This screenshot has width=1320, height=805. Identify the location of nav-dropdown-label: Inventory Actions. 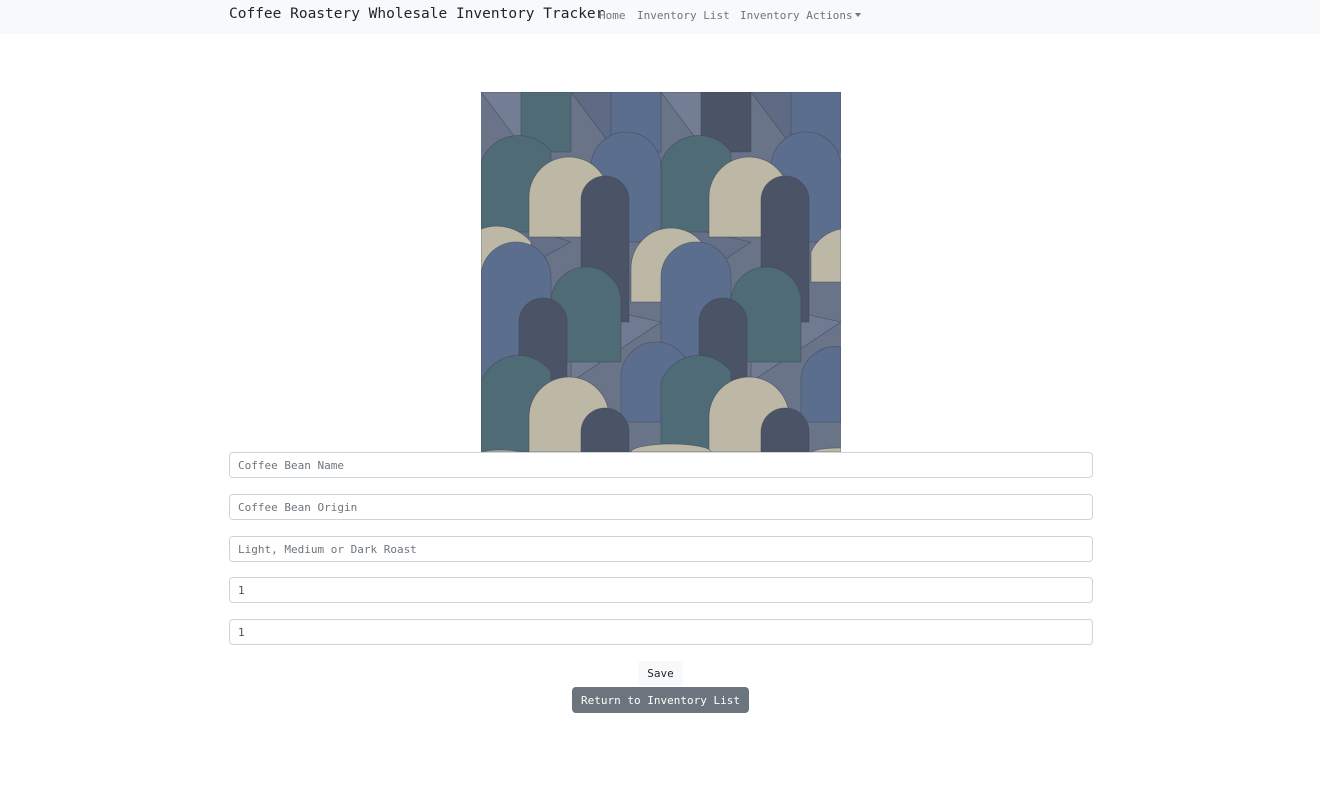
(796, 15).